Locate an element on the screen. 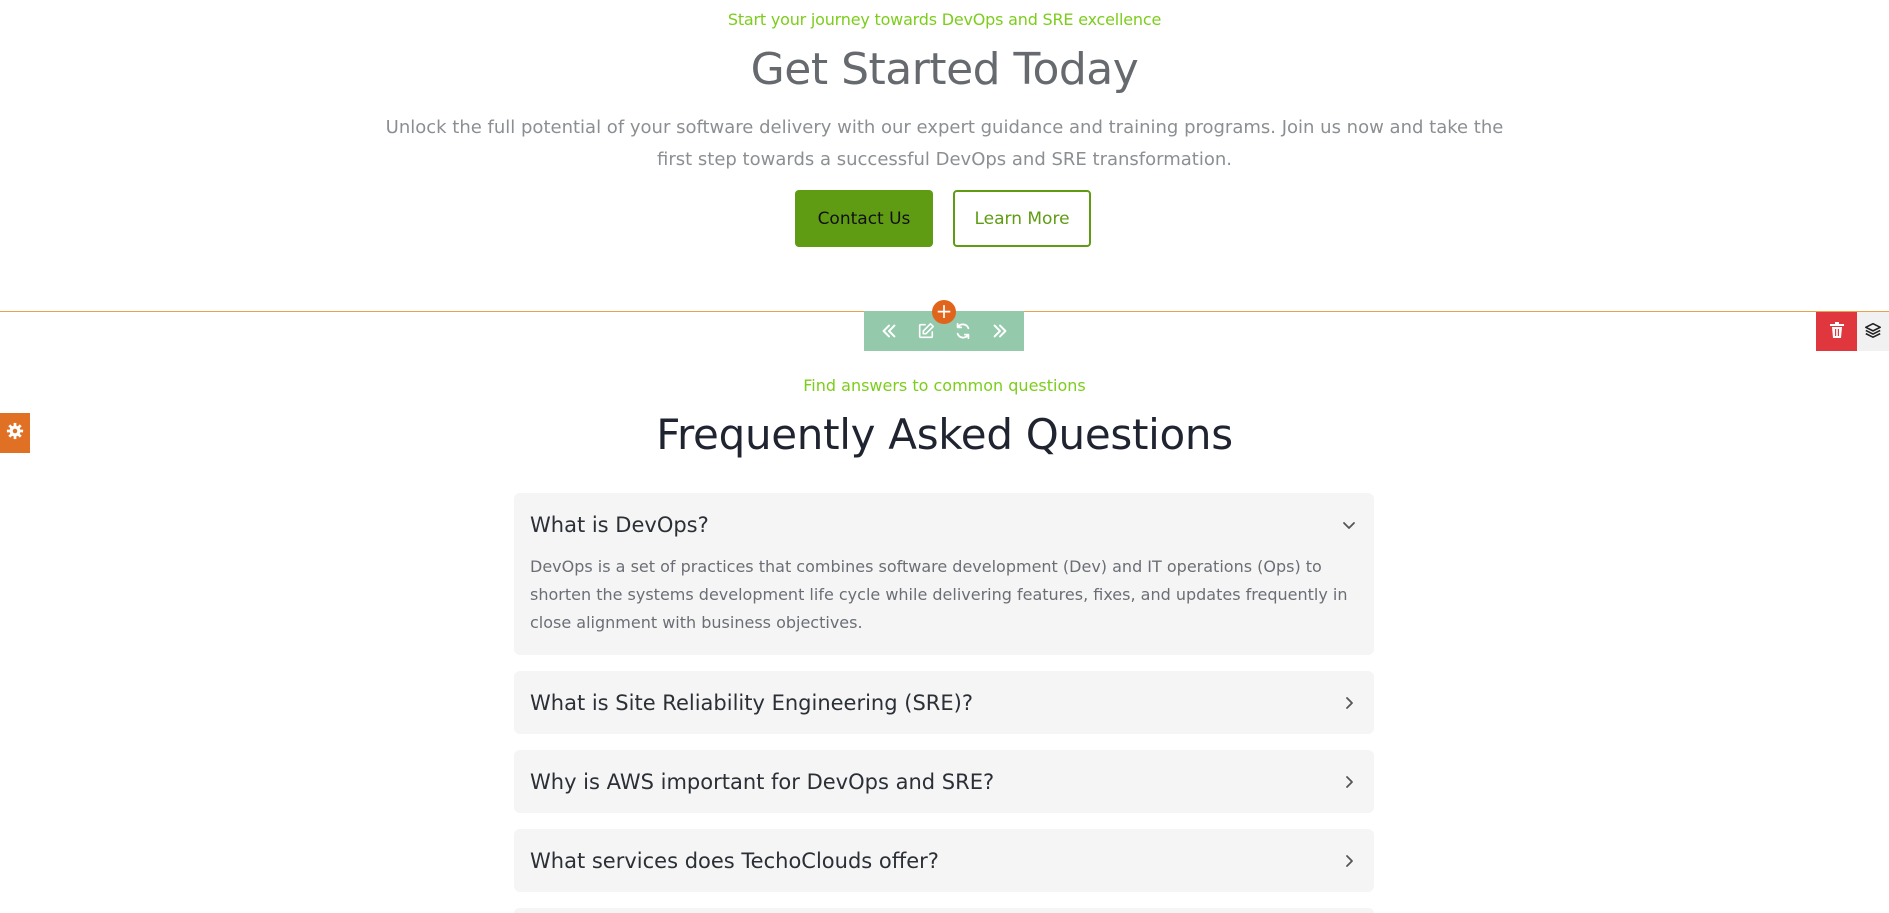 This screenshot has width=1889, height=913. faq-item: Why is AWS important for DevOps and SRE? is located at coordinates (944, 781).